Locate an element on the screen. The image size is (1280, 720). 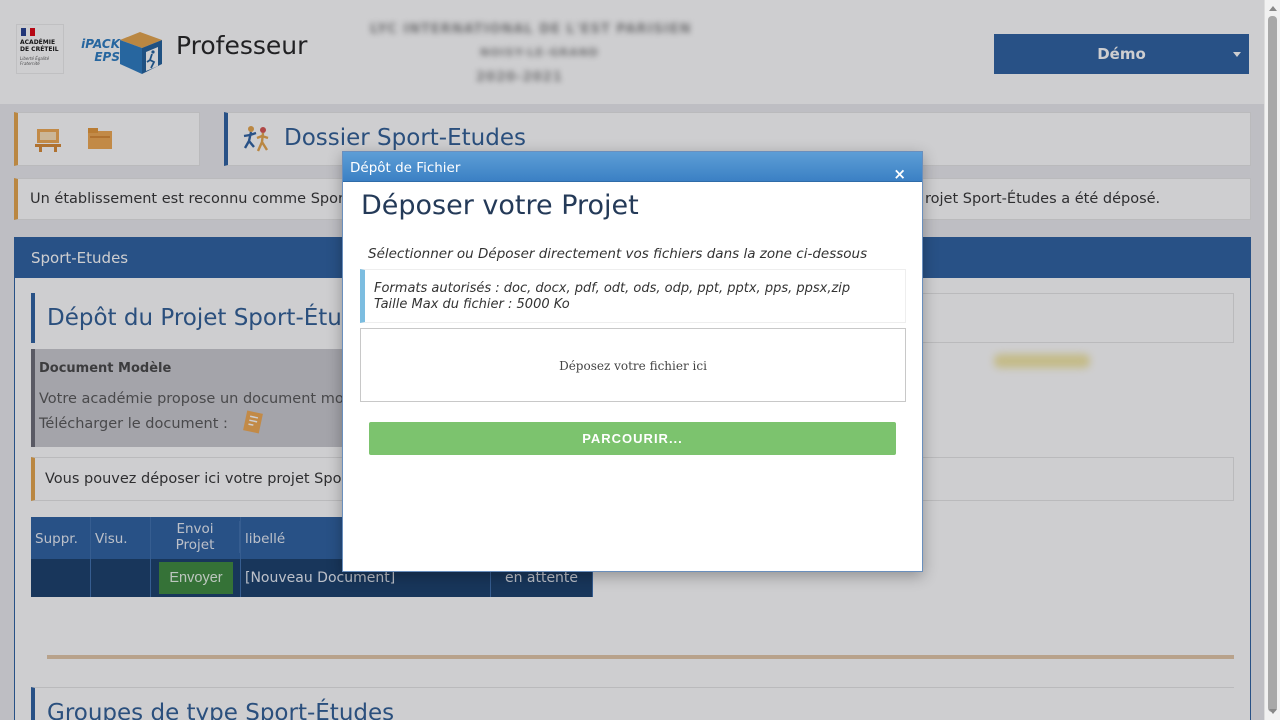
modal-header-title: Dépôt de Fichier is located at coordinates (405, 168).